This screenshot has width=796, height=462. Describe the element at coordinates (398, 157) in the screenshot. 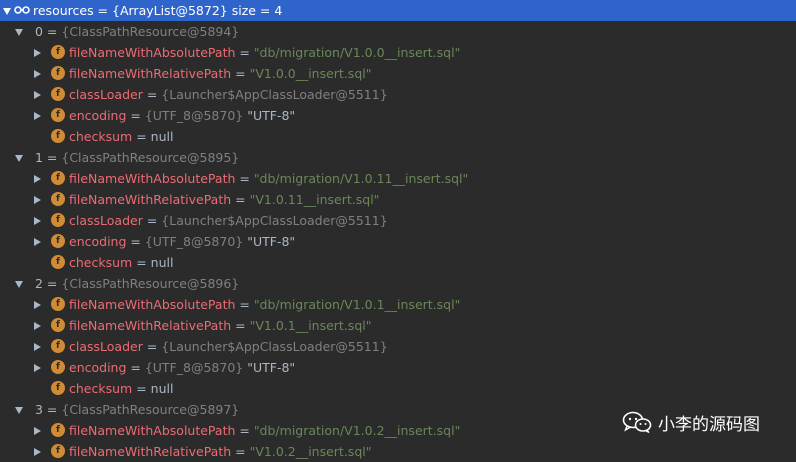

I see `array-element-row: 1 = {ClassPathResource@5895}` at that location.